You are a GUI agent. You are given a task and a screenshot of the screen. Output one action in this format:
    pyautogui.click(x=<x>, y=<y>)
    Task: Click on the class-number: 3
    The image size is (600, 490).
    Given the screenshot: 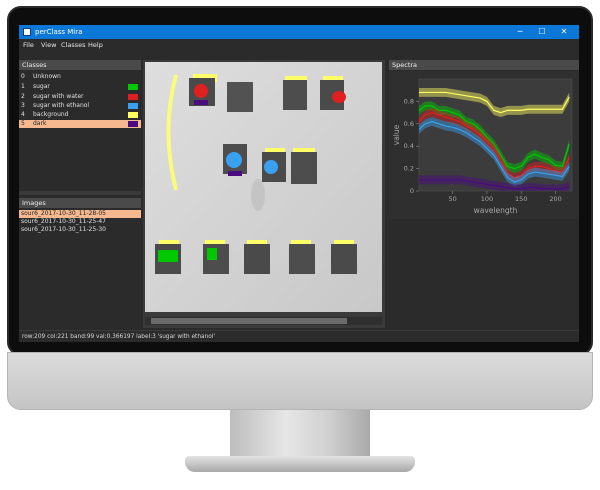 What is the action you would take?
    pyautogui.click(x=23, y=105)
    